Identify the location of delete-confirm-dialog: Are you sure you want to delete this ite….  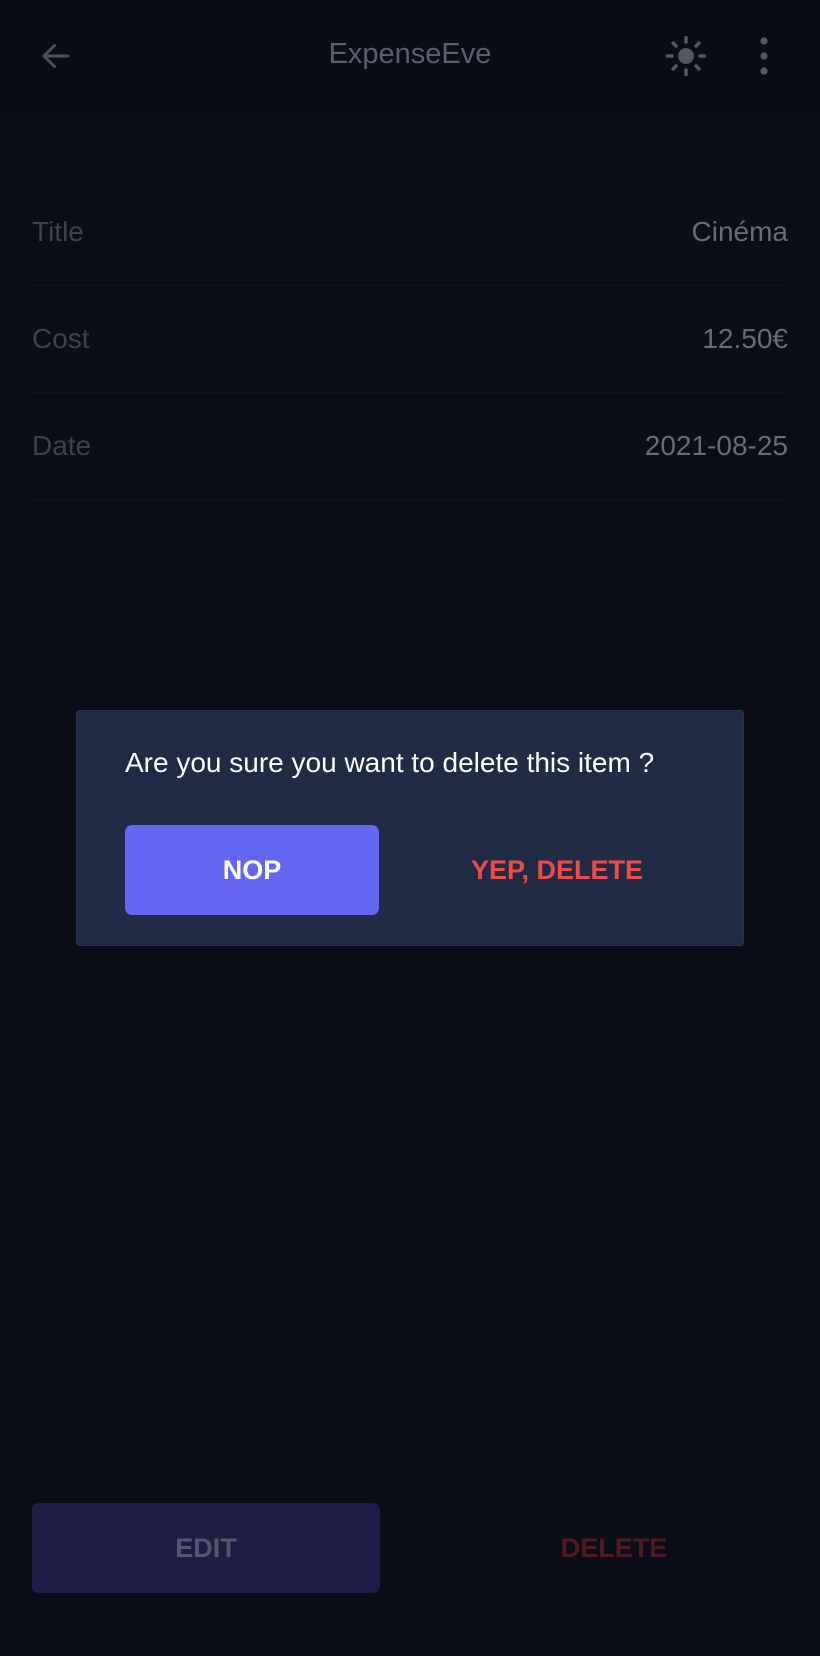
(410, 828).